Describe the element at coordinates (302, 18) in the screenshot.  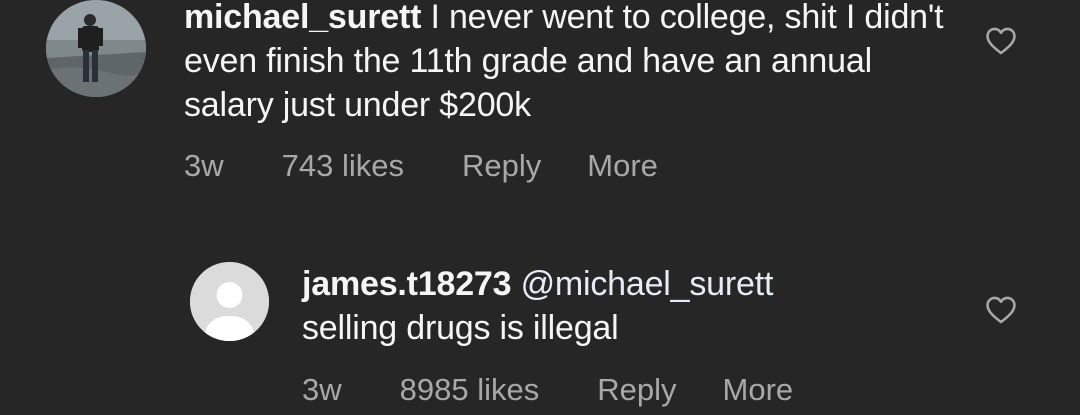
I see `comment-username: michael_surett` at that location.